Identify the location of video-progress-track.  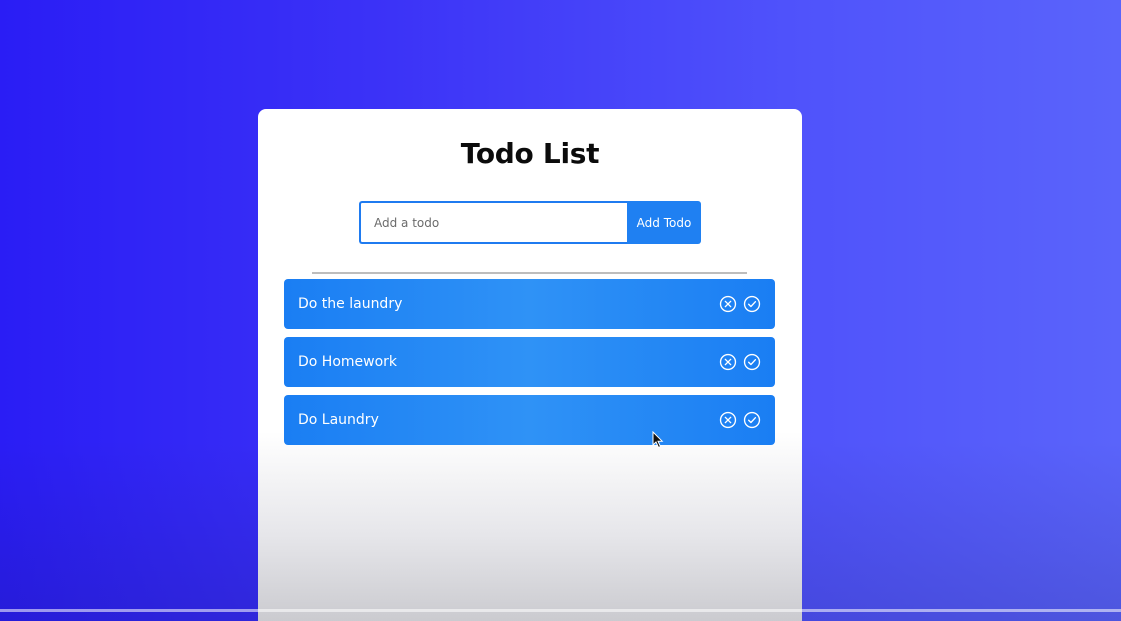
(560, 610).